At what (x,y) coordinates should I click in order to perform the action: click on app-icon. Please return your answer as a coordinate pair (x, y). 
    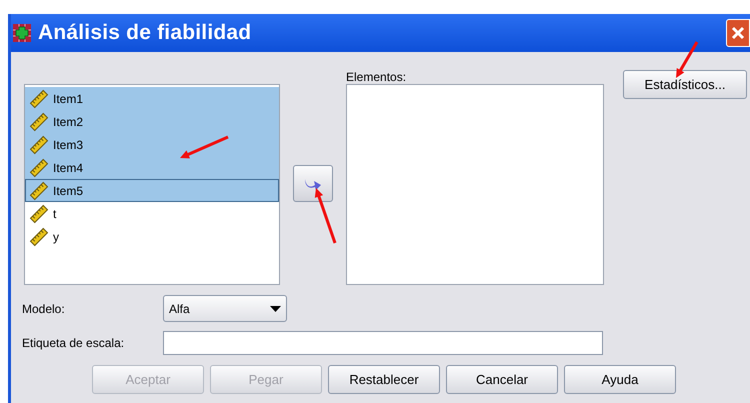
    Looking at the image, I should click on (22, 33).